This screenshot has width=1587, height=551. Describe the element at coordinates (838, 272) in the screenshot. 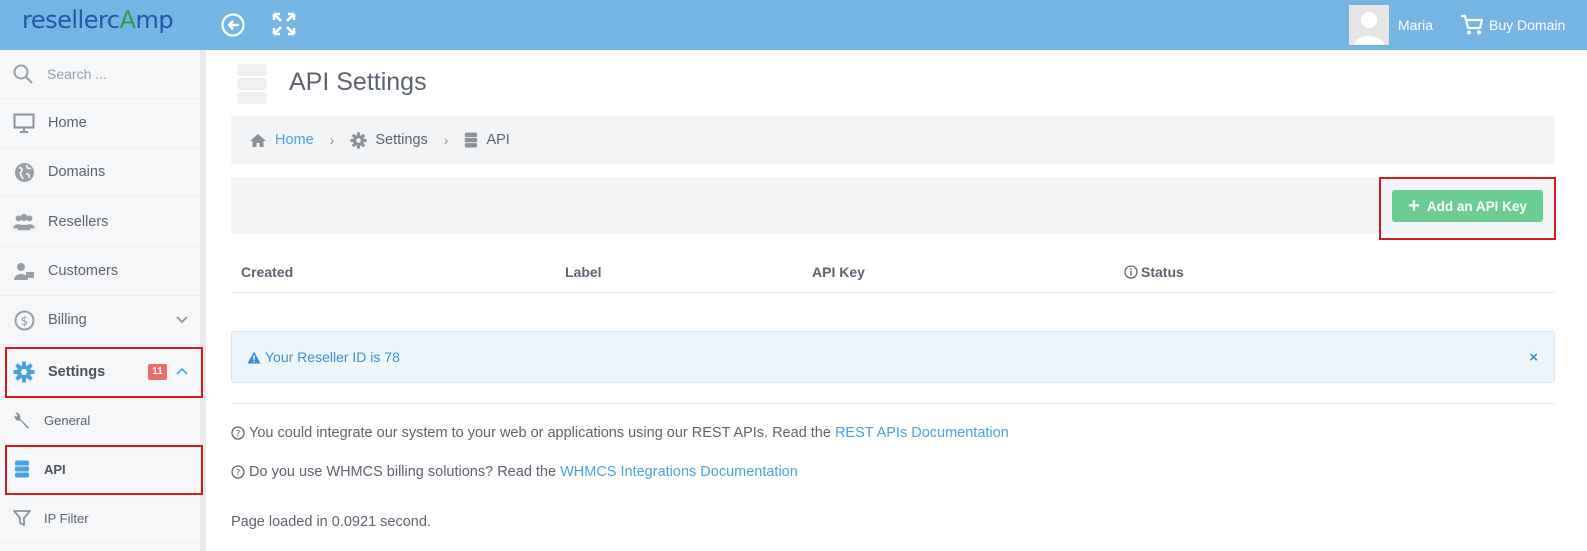

I see `column-header-api-key: API Key` at that location.